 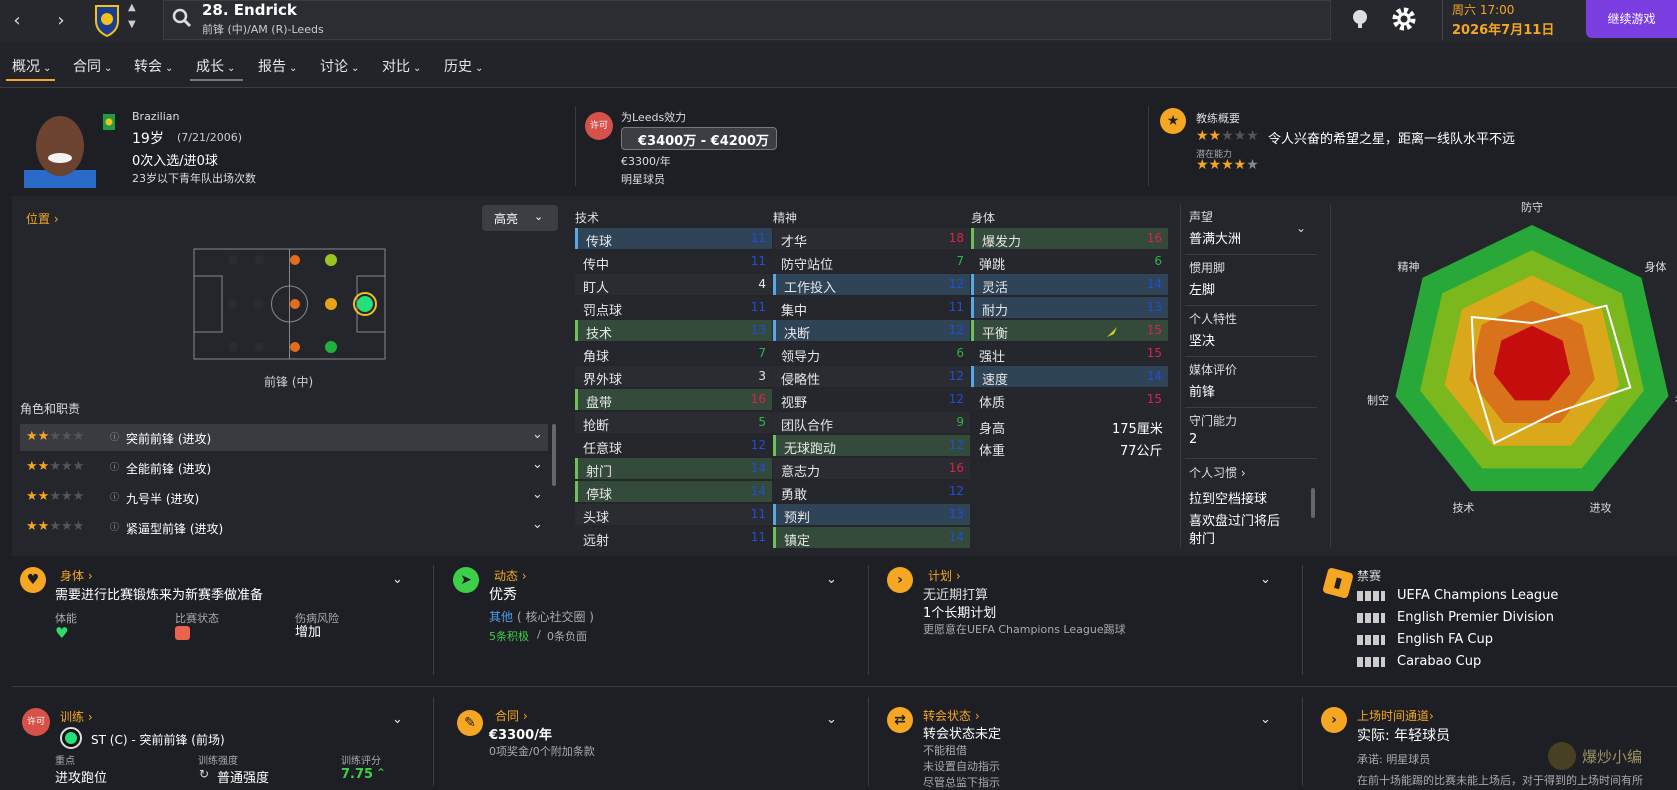 I want to click on attribute-row: 灵活 14, so click(x=1069, y=285).